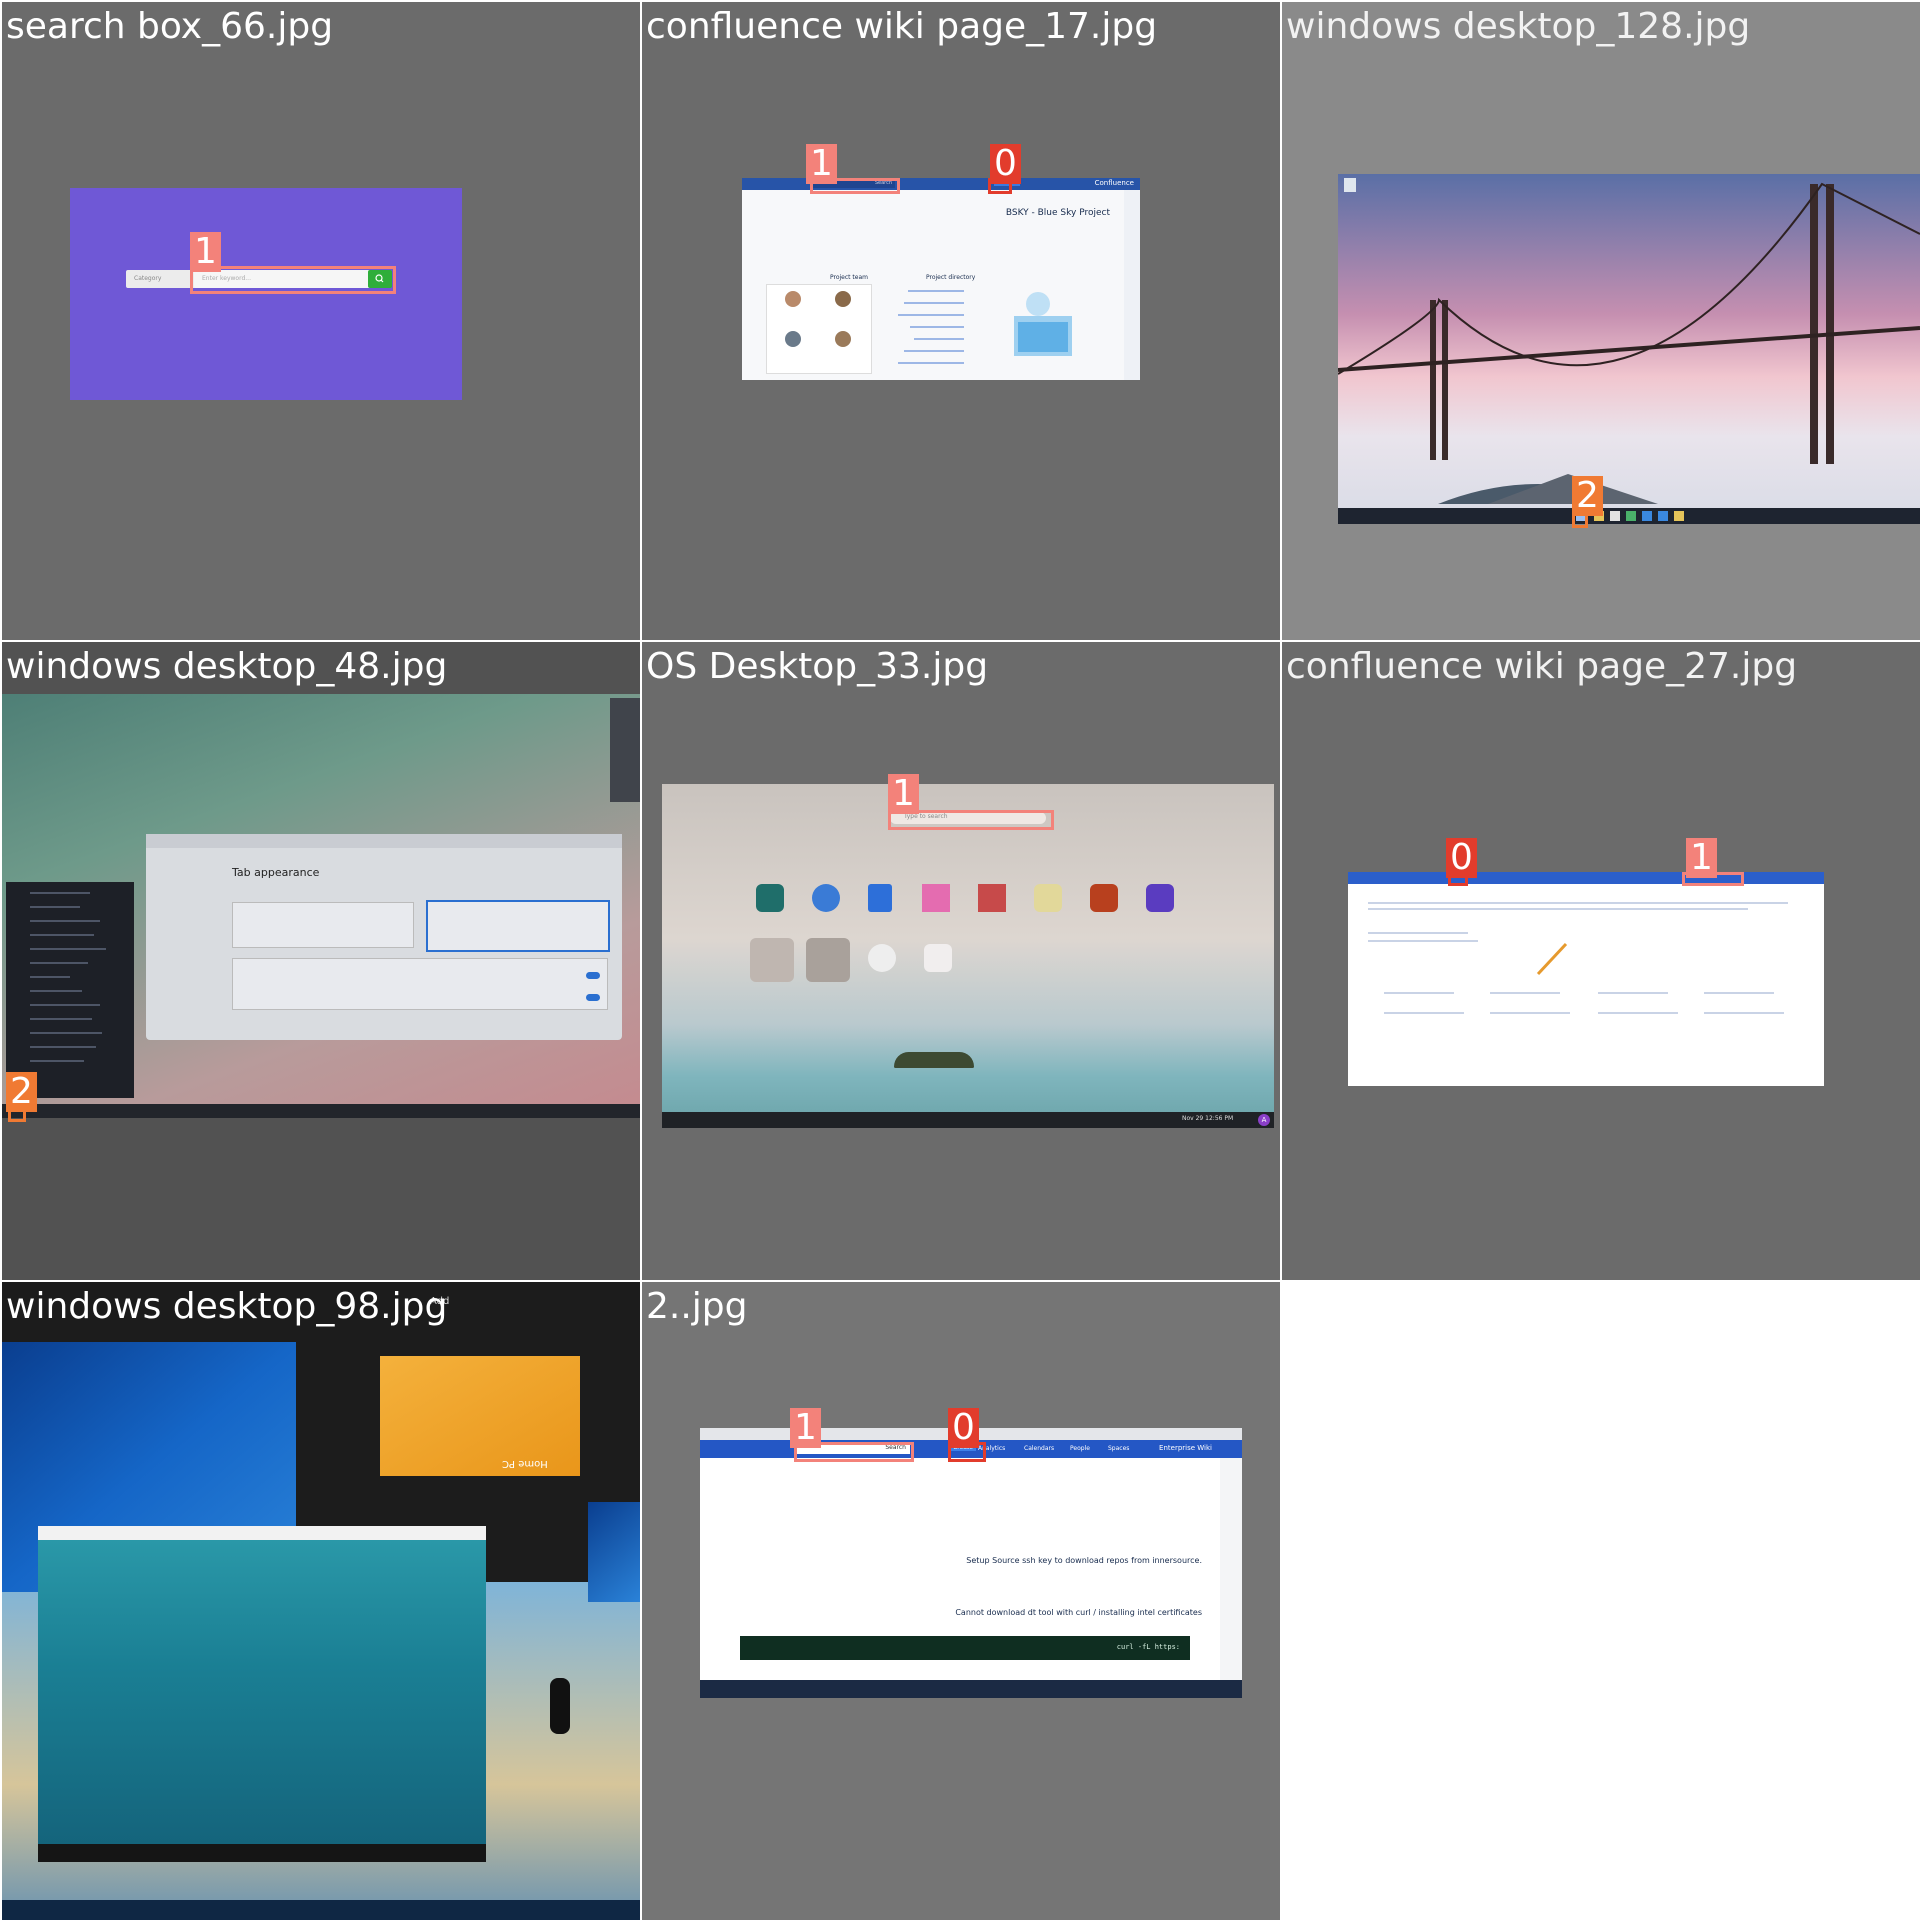 Image resolution: width=1920 pixels, height=1920 pixels. I want to click on section-team: Project team, so click(849, 277).